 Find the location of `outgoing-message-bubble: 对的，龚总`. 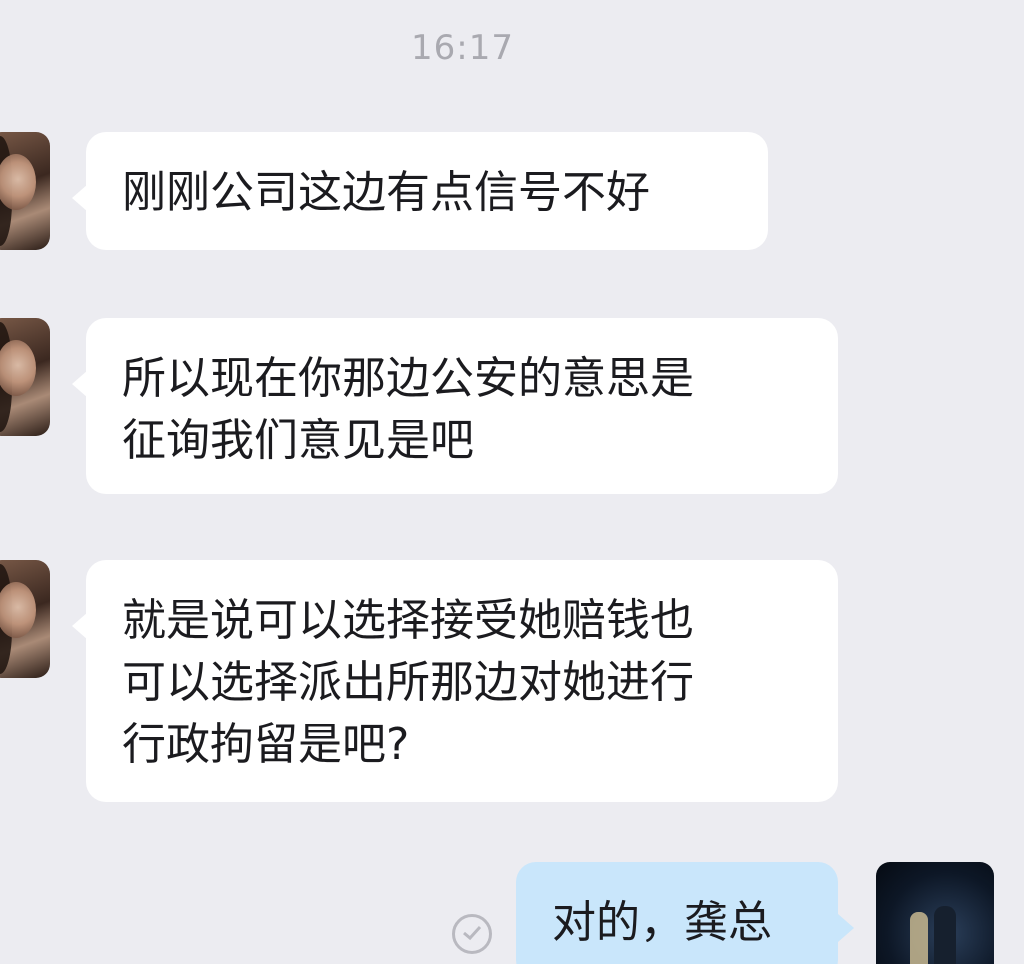

outgoing-message-bubble: 对的，龚总 is located at coordinates (685, 913).